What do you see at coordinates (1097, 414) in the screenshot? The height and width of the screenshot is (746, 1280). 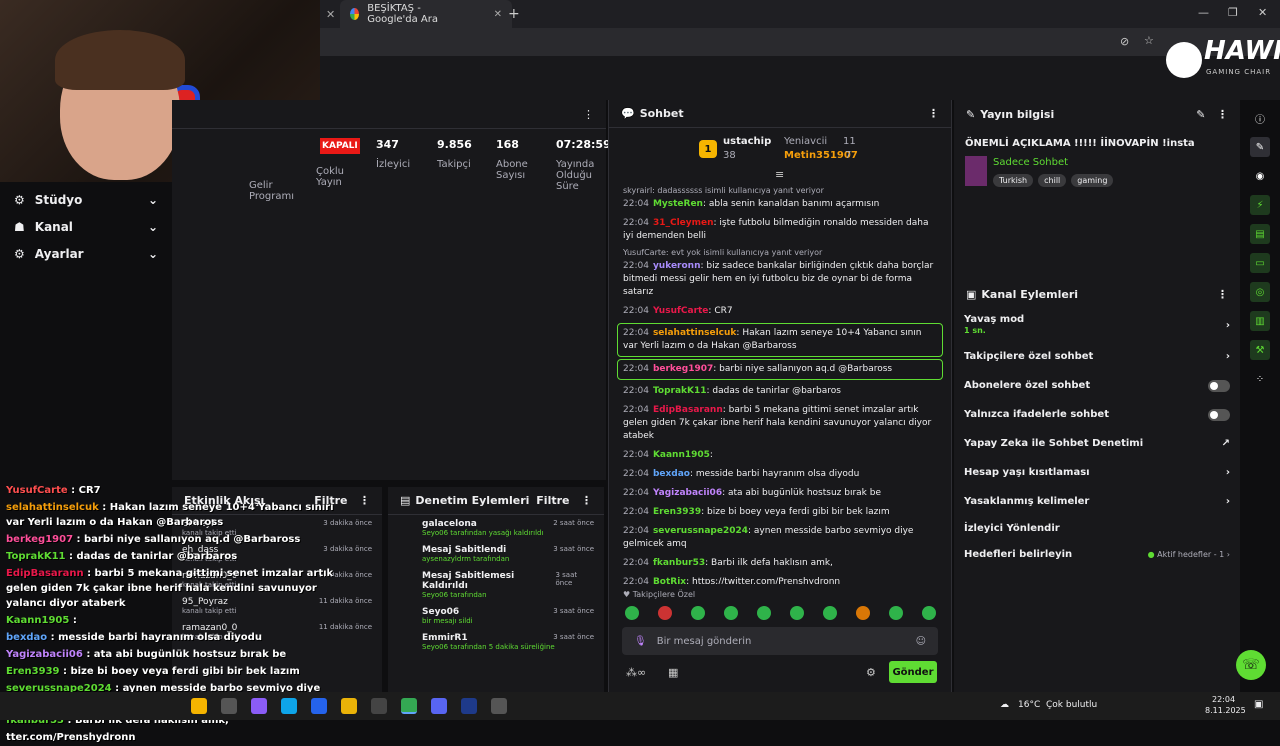 I see `emote-only-action: Yalnızca ifadelerle sohbet` at bounding box center [1097, 414].